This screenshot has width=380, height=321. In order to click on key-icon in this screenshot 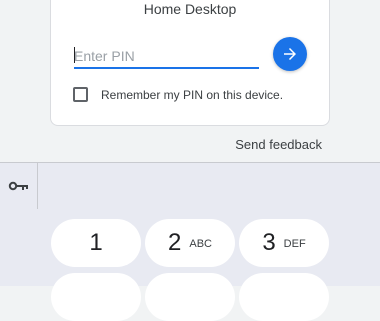, I will do `click(18, 186)`.